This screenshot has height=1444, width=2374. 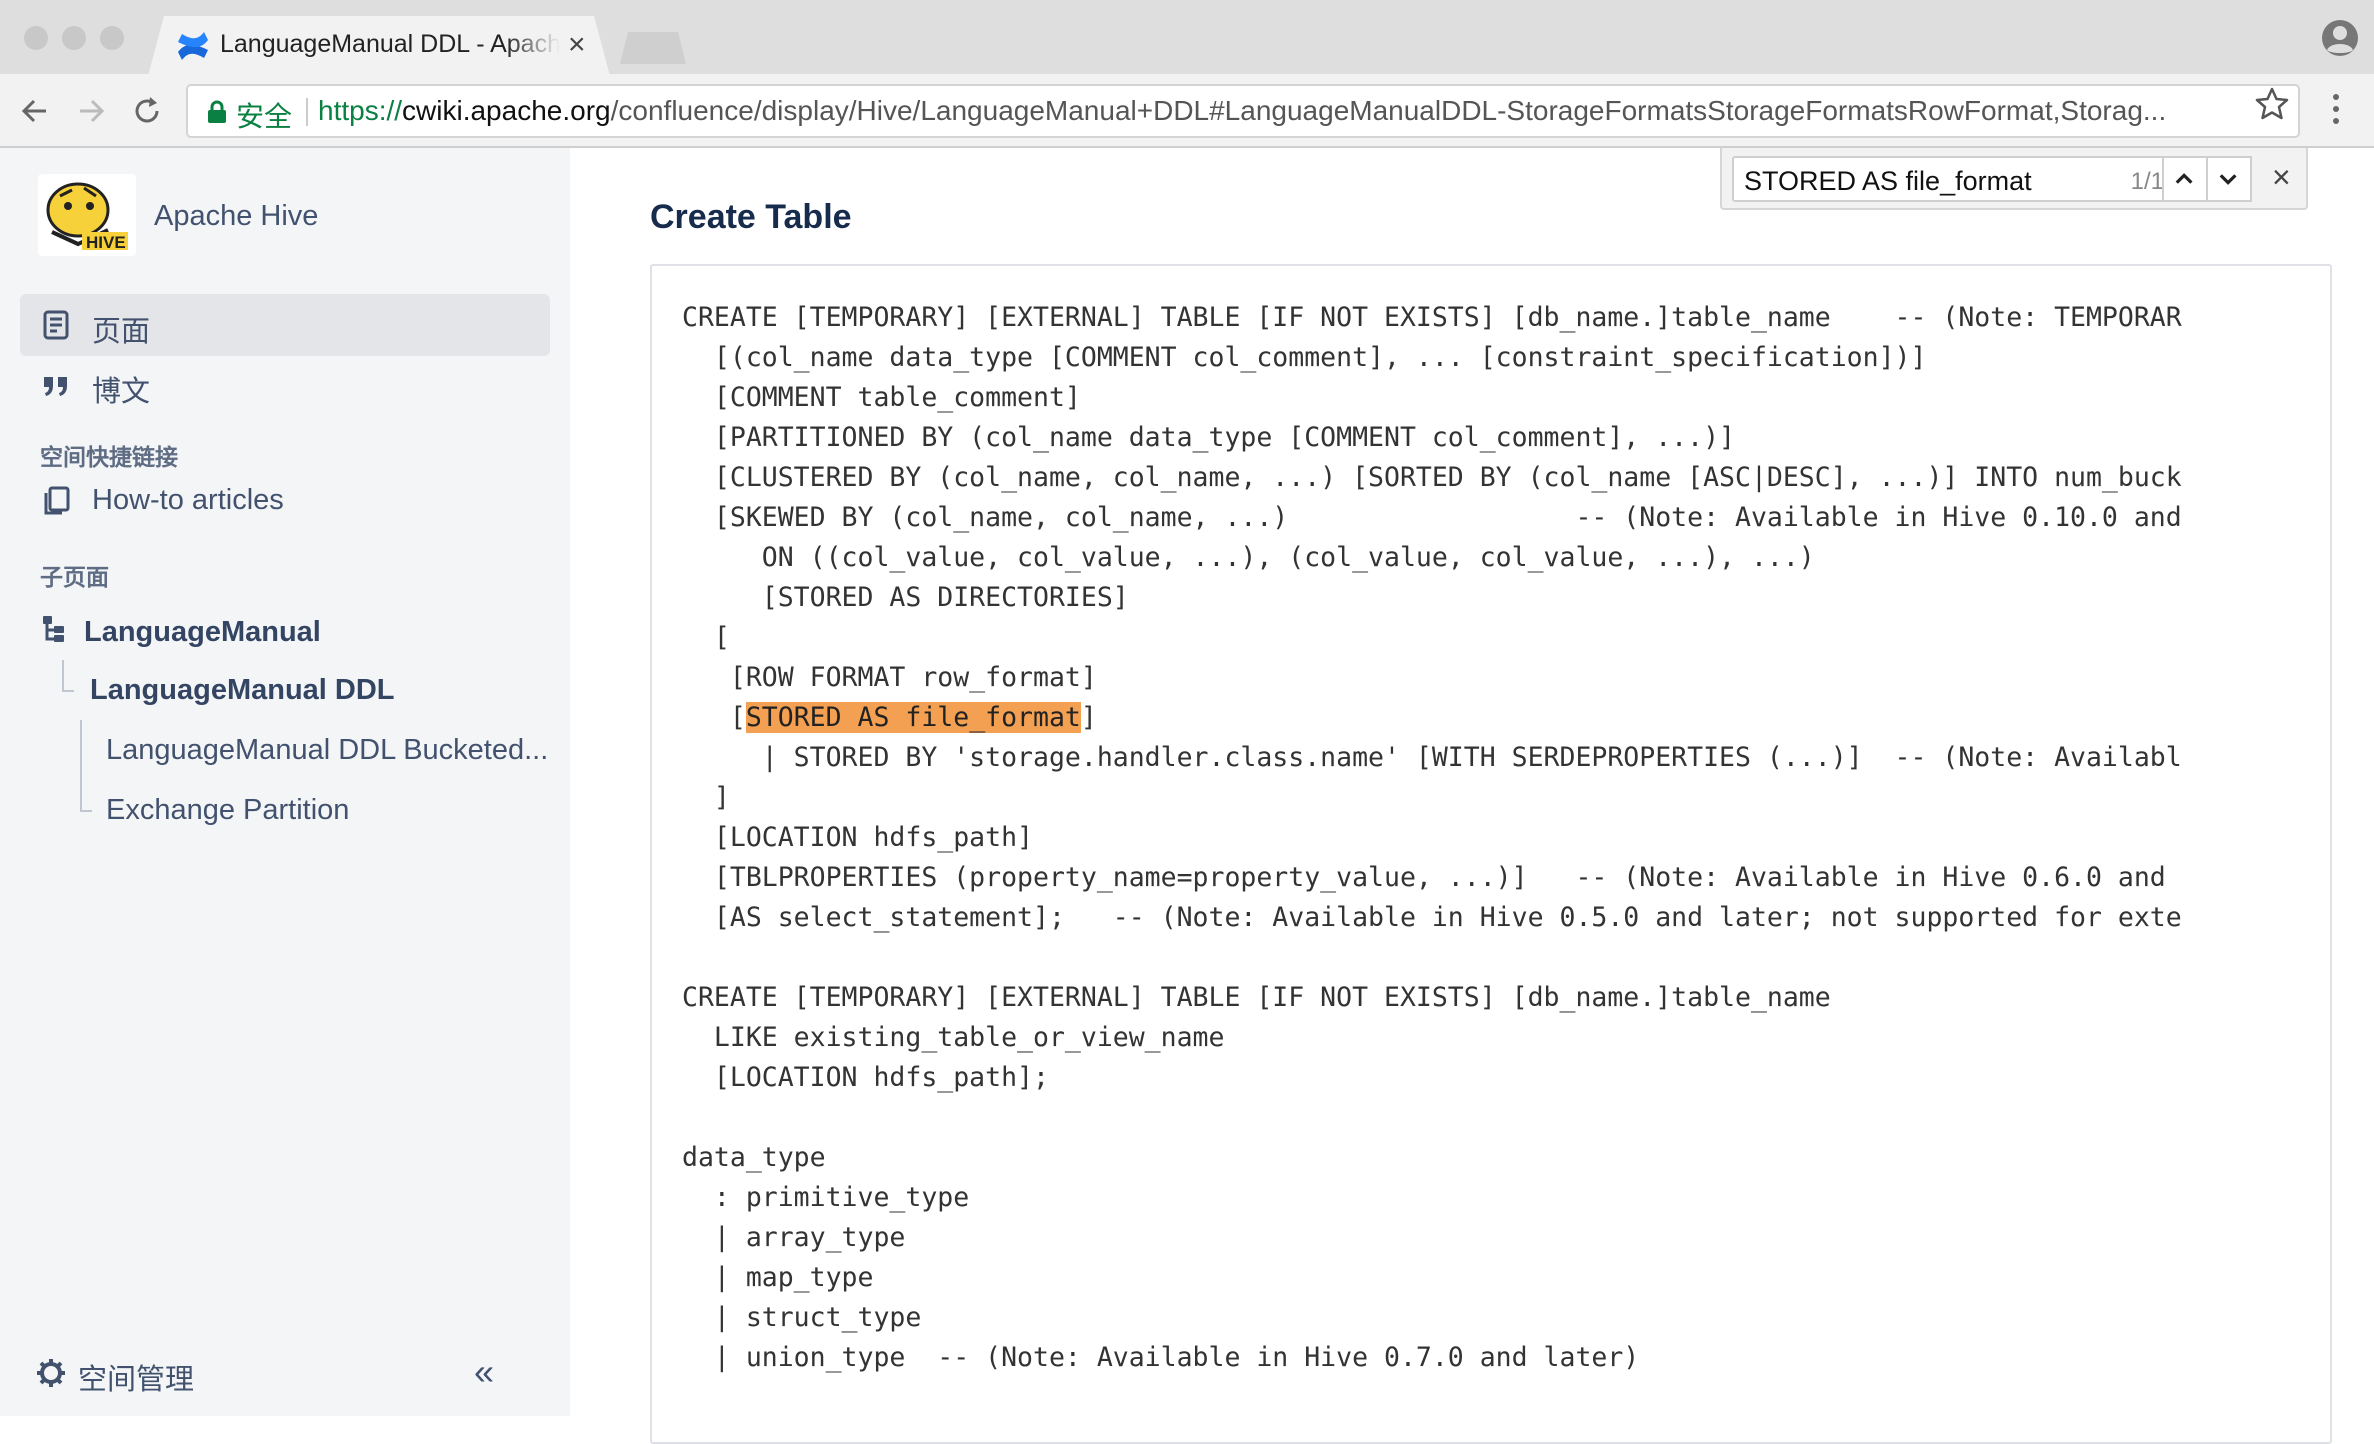 I want to click on code-line: [COMMENT table_comment], so click(x=1432, y=398).